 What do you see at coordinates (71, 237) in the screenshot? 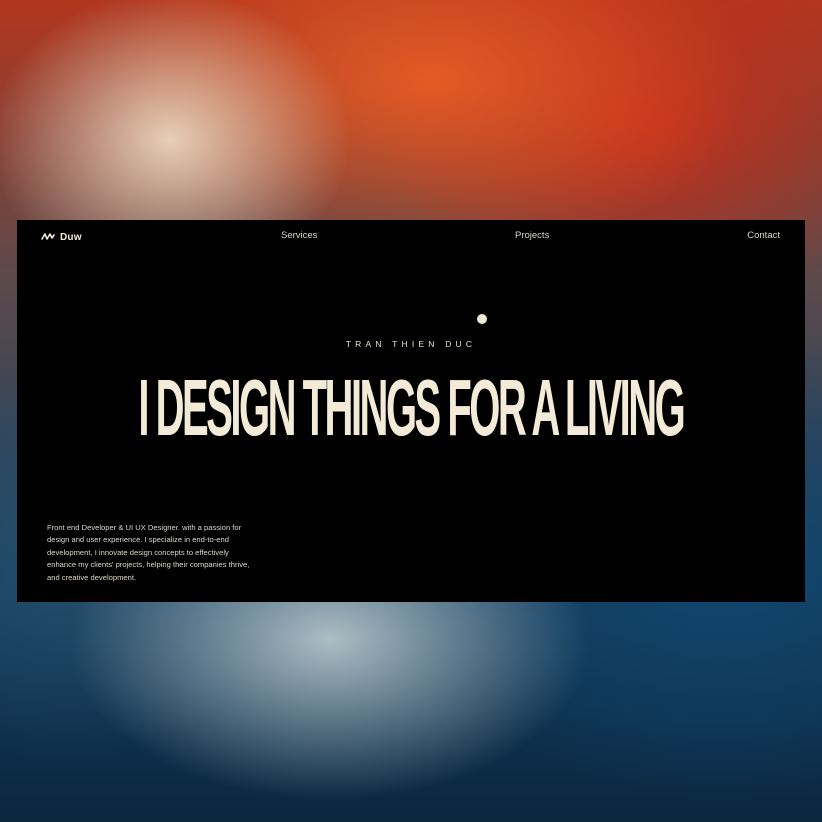
I see `brand-name: Duw` at bounding box center [71, 237].